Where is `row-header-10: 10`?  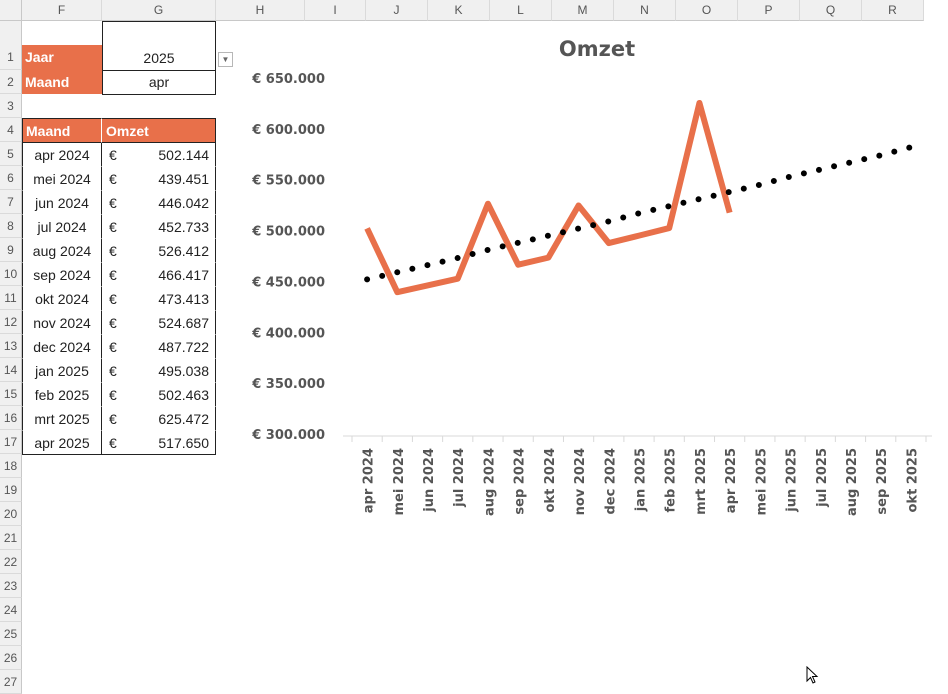
row-header-10: 10 is located at coordinates (11, 274).